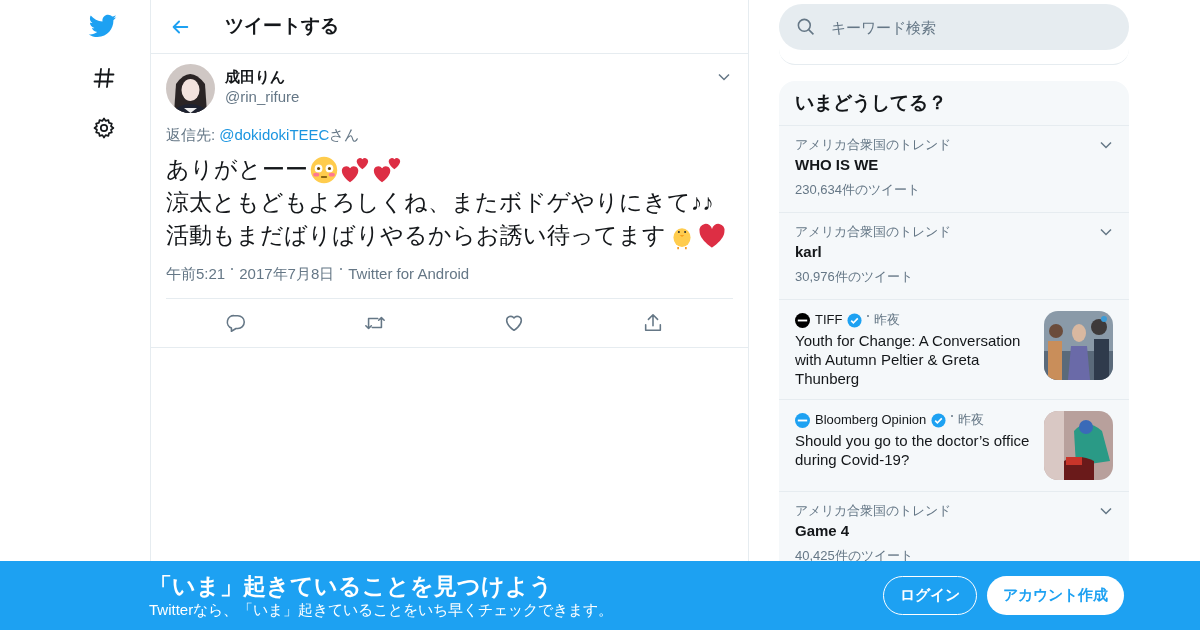 The image size is (1200, 630). Describe the element at coordinates (262, 77) in the screenshot. I see `author-name: 成田りん` at that location.